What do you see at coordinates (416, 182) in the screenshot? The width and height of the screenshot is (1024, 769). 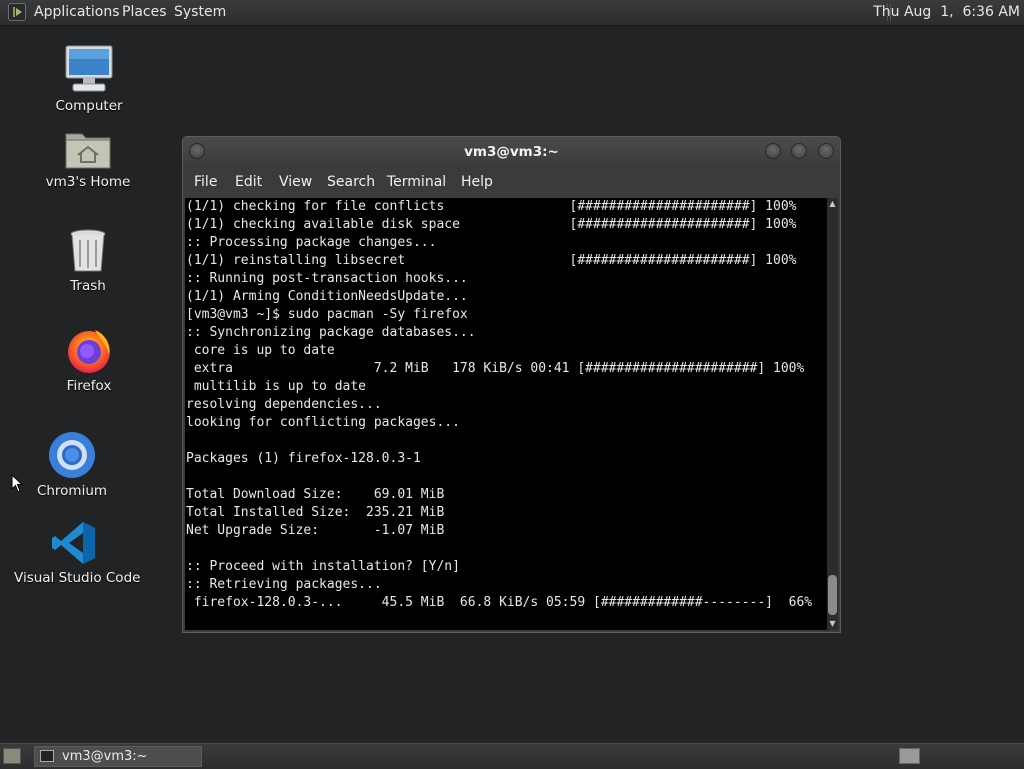 I see `menu-terminal: Terminal` at bounding box center [416, 182].